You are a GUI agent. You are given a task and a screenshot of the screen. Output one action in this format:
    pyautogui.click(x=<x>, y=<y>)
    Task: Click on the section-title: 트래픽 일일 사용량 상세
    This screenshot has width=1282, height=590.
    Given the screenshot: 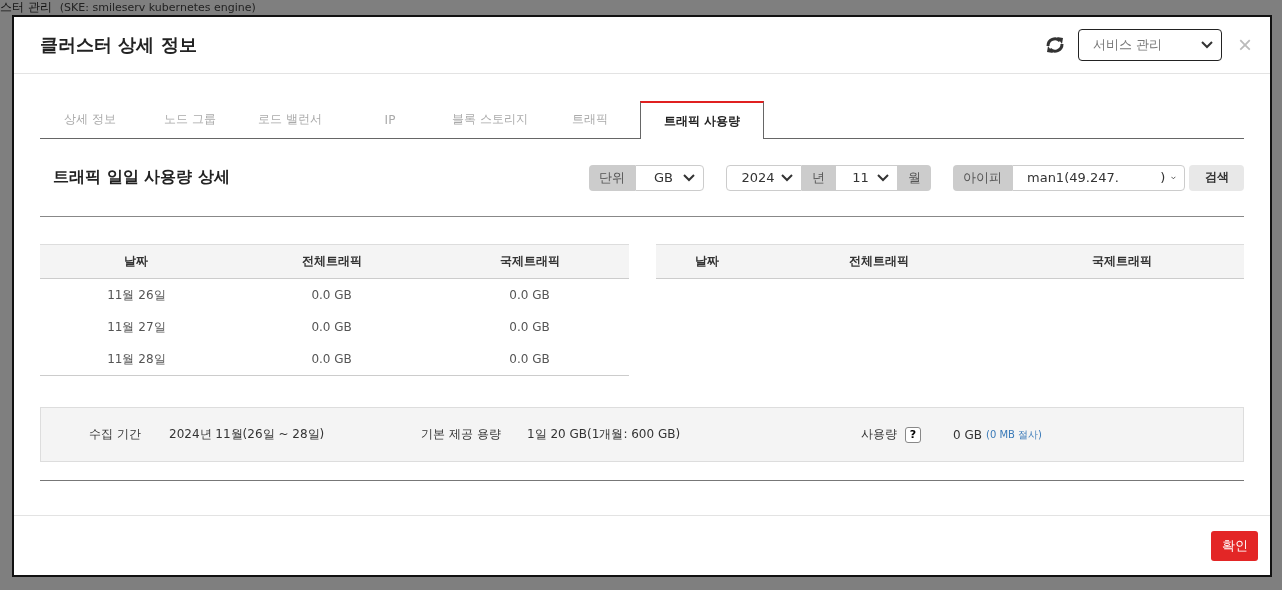 What is the action you would take?
    pyautogui.click(x=141, y=177)
    